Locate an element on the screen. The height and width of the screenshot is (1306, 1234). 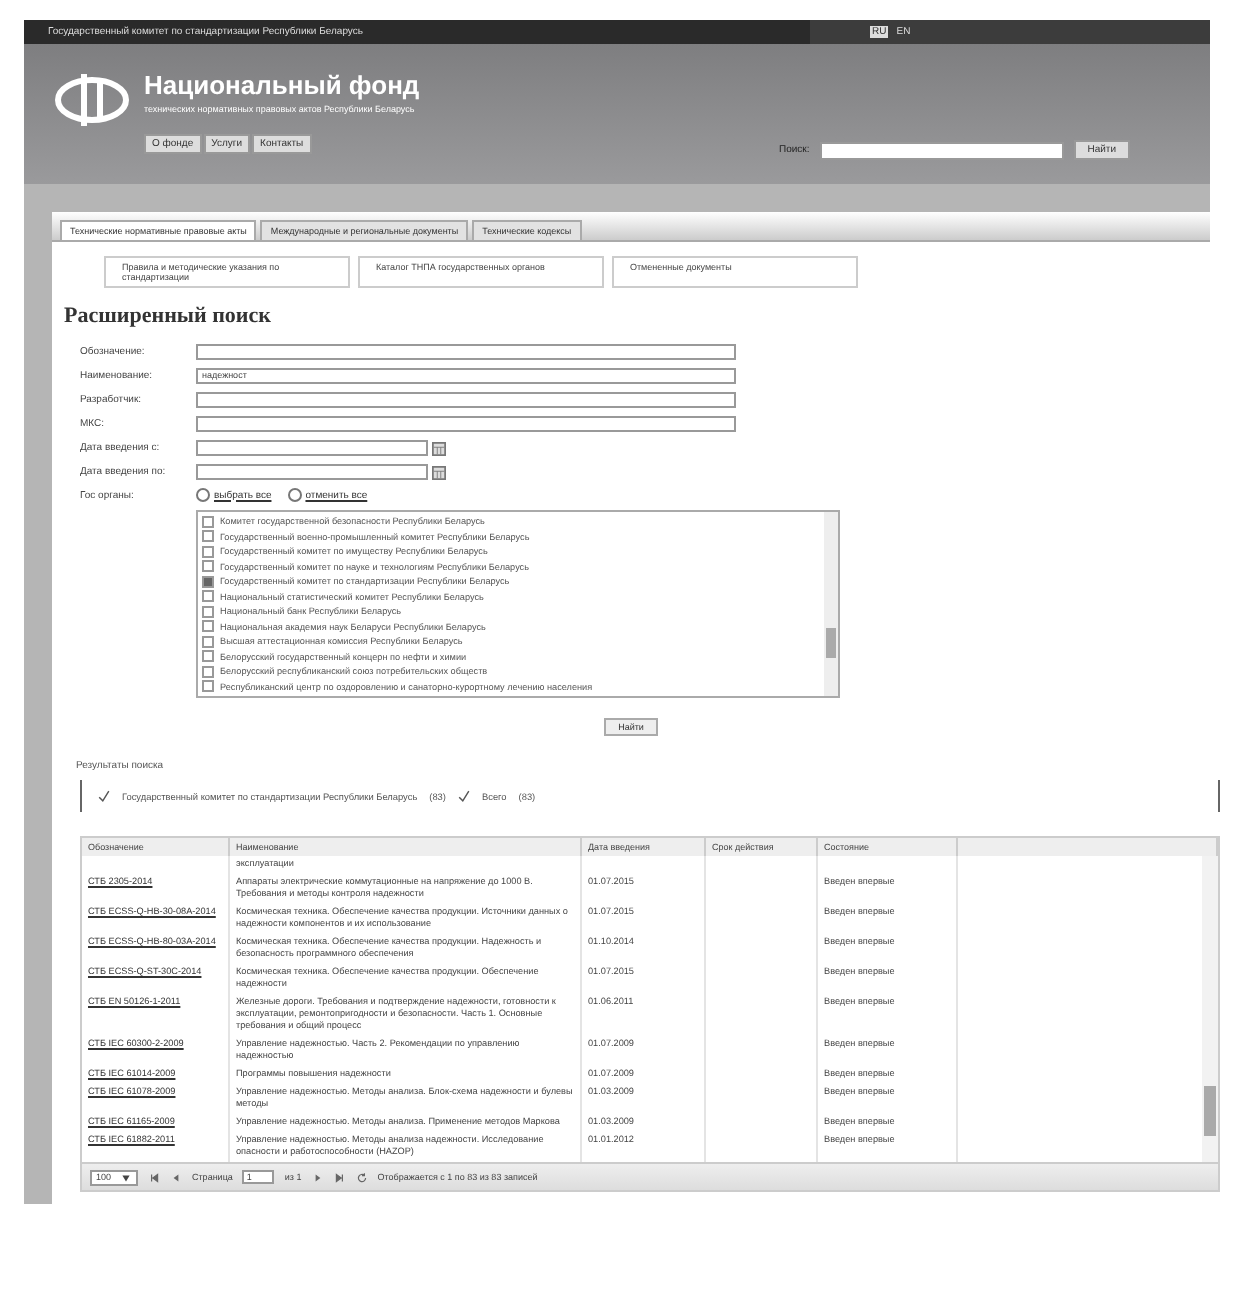
caret-icon is located at coordinates (126, 1177).